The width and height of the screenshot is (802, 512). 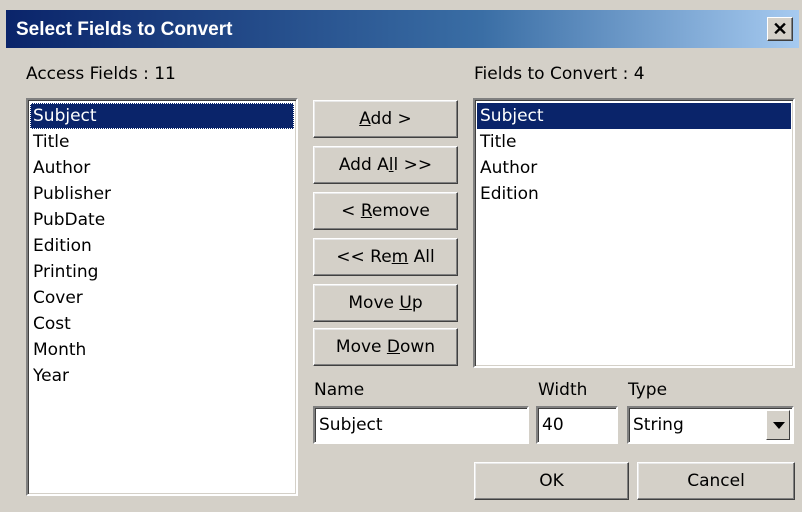 I want to click on move-up-button: Move Up, so click(x=385, y=303).